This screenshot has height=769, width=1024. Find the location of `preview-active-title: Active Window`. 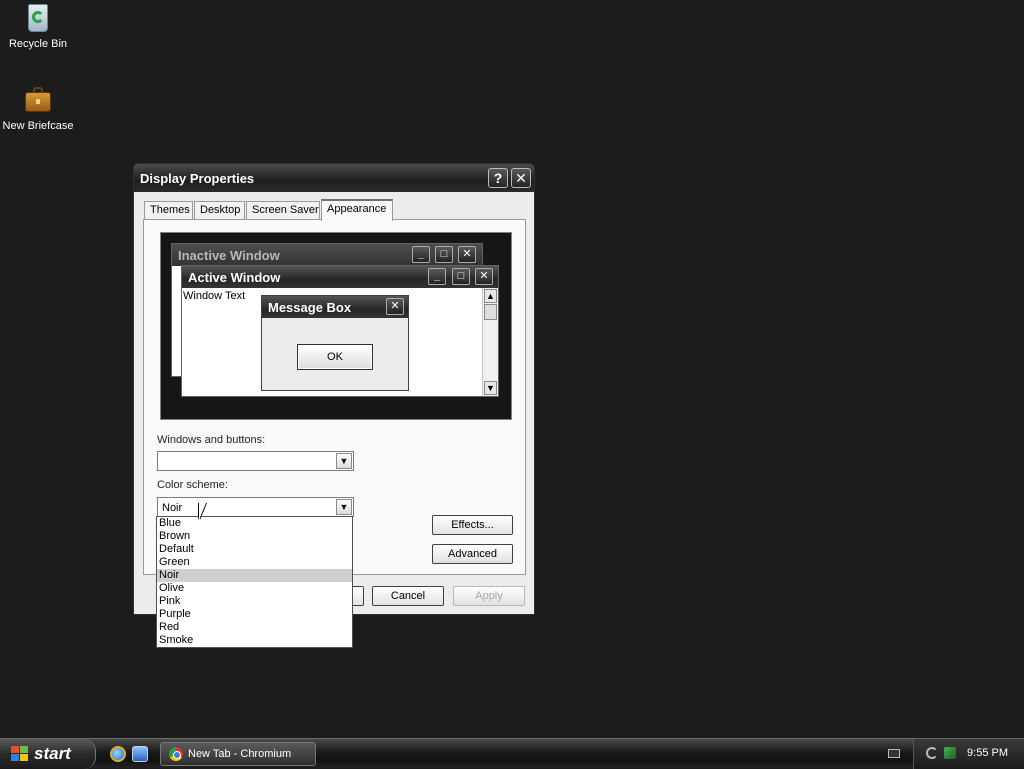

preview-active-title: Active Window is located at coordinates (234, 277).